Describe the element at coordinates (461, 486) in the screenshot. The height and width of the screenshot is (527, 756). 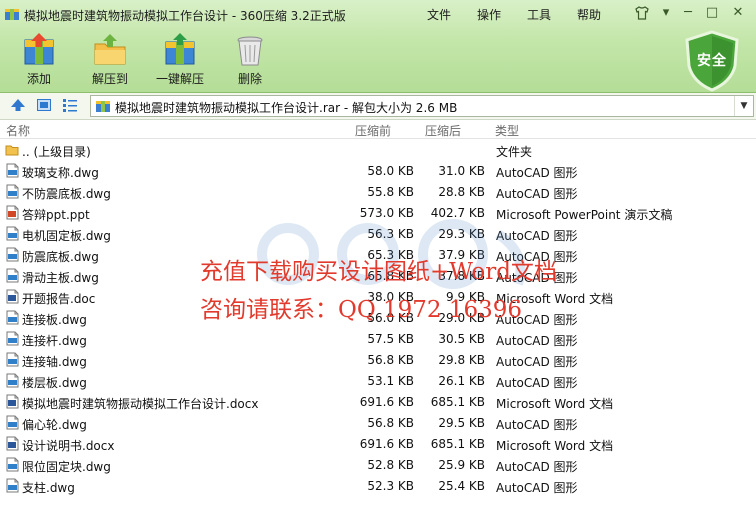
I see `compressed-after-size: 25.4 KB` at that location.